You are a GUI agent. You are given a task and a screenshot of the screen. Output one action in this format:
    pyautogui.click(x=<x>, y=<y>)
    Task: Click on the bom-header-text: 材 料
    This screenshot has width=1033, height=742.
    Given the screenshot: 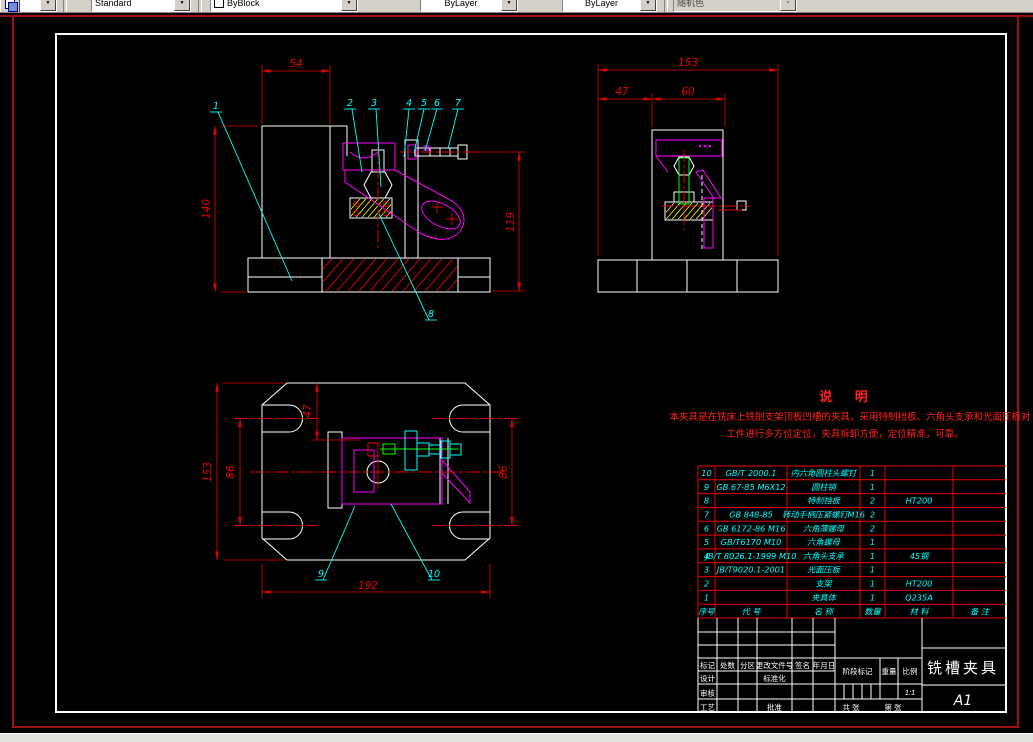 What is the action you would take?
    pyautogui.click(x=920, y=612)
    